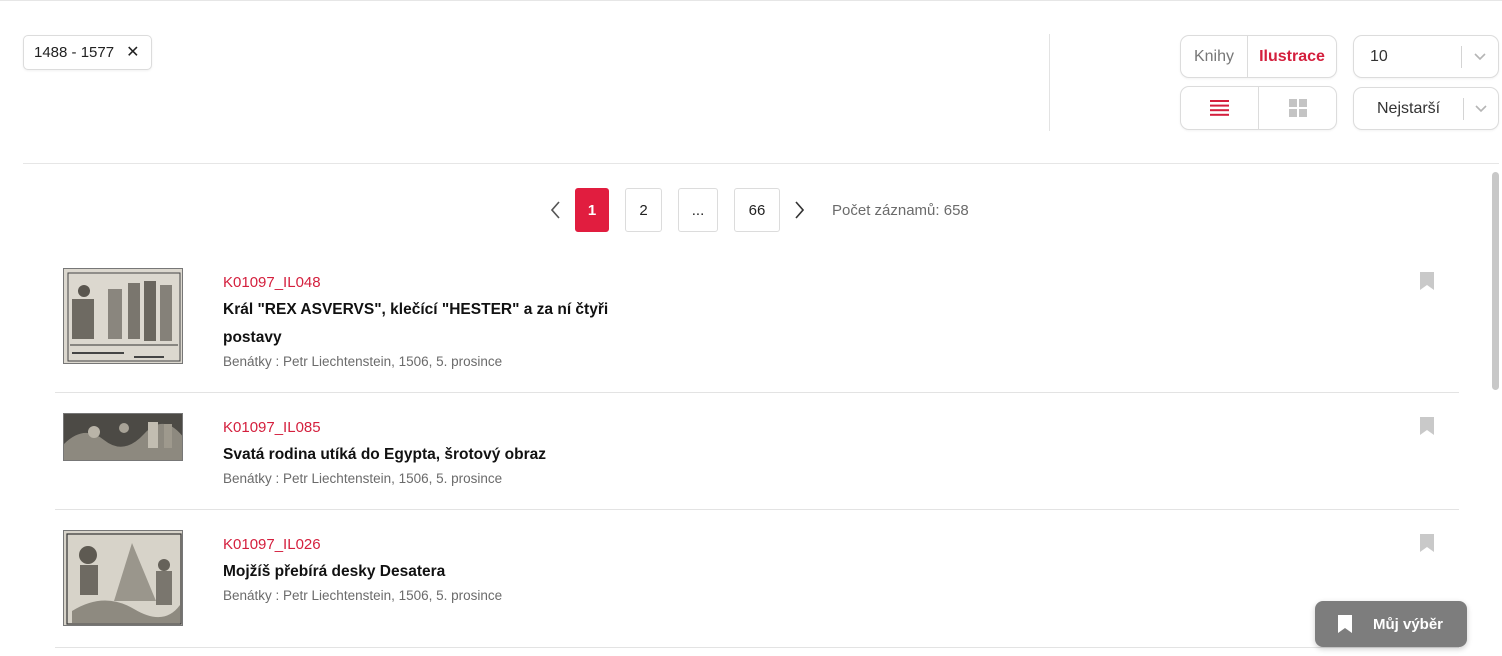 Image resolution: width=1502 pixels, height=656 pixels. I want to click on chevron-left-icon, so click(555, 210).